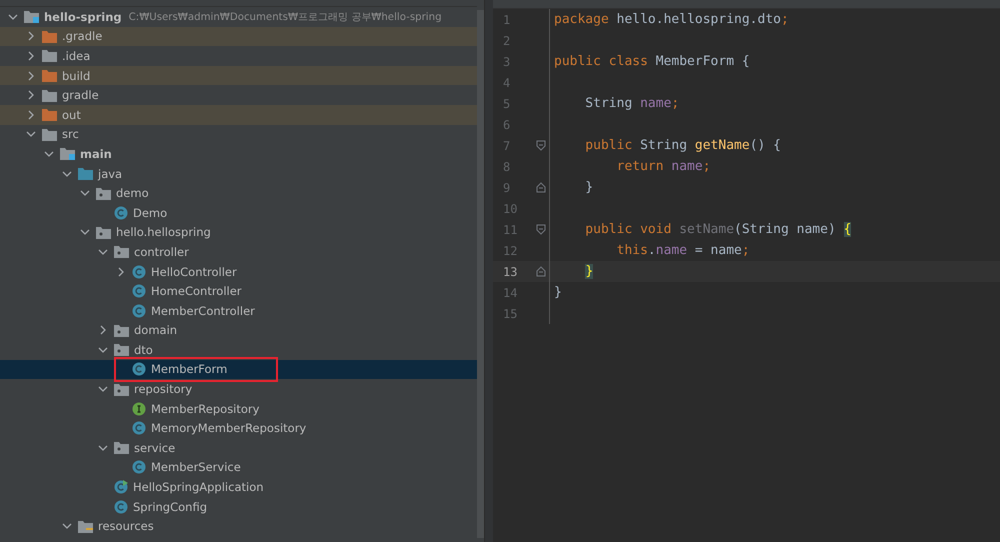 The height and width of the screenshot is (542, 1000). What do you see at coordinates (189, 369) in the screenshot?
I see `tree-item-label: MemberForm` at bounding box center [189, 369].